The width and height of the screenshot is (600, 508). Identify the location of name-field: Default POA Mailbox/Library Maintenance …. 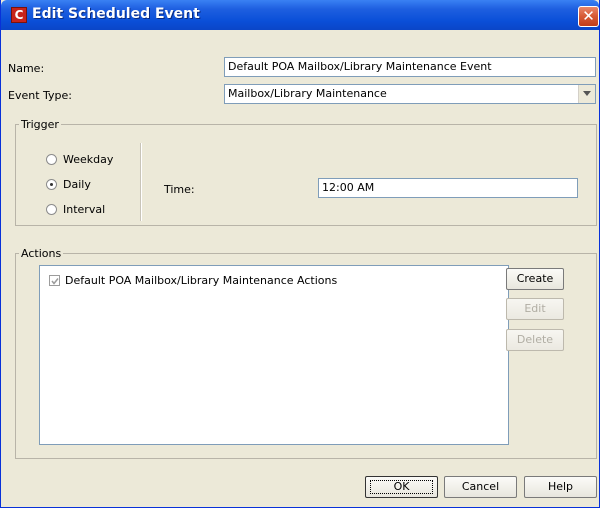
(410, 67).